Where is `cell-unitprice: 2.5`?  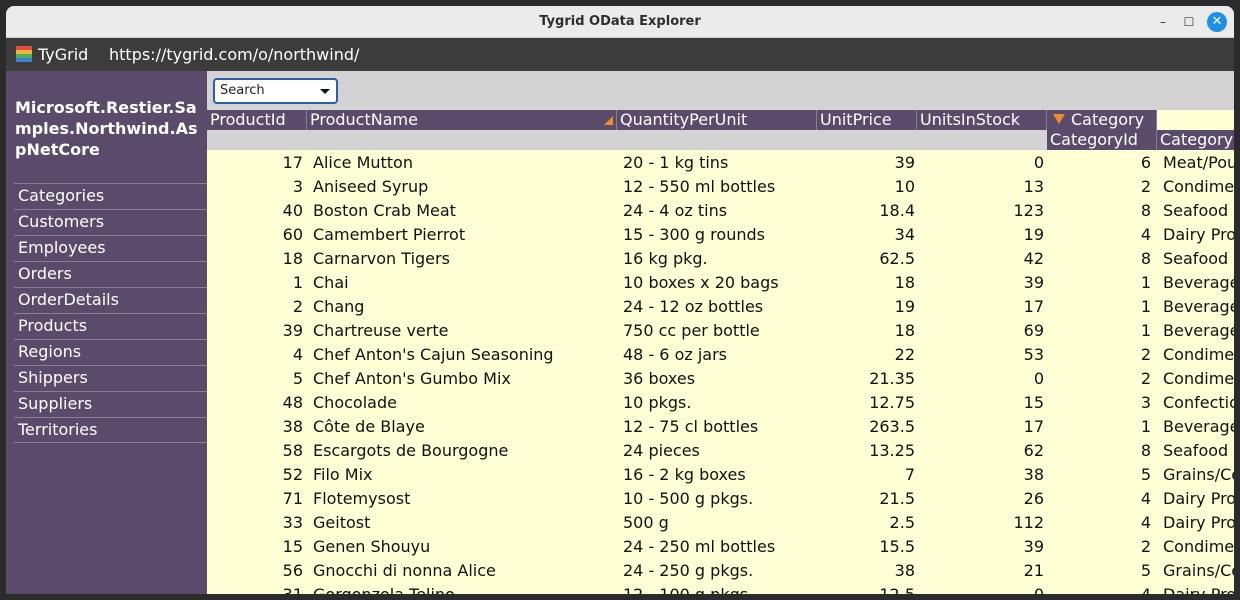
cell-unitprice: 2.5 is located at coordinates (866, 523).